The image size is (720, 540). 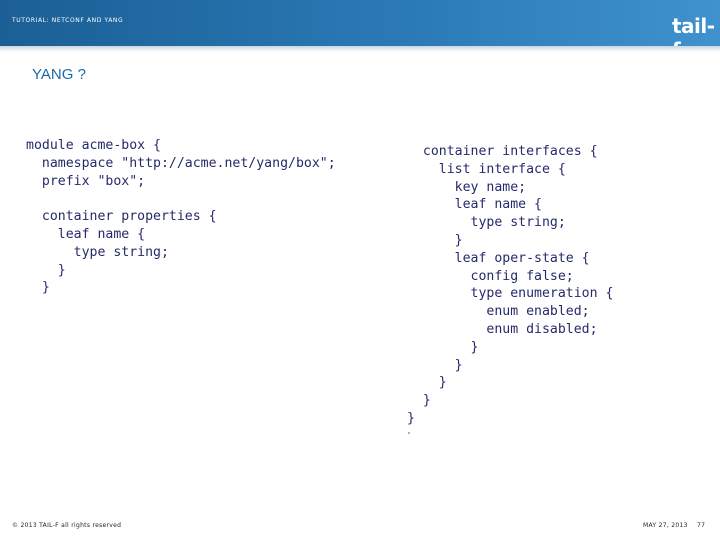 What do you see at coordinates (360, 31) in the screenshot?
I see `header-bar: TUTORIAL: NETCONF AND YANG tail-f` at bounding box center [360, 31].